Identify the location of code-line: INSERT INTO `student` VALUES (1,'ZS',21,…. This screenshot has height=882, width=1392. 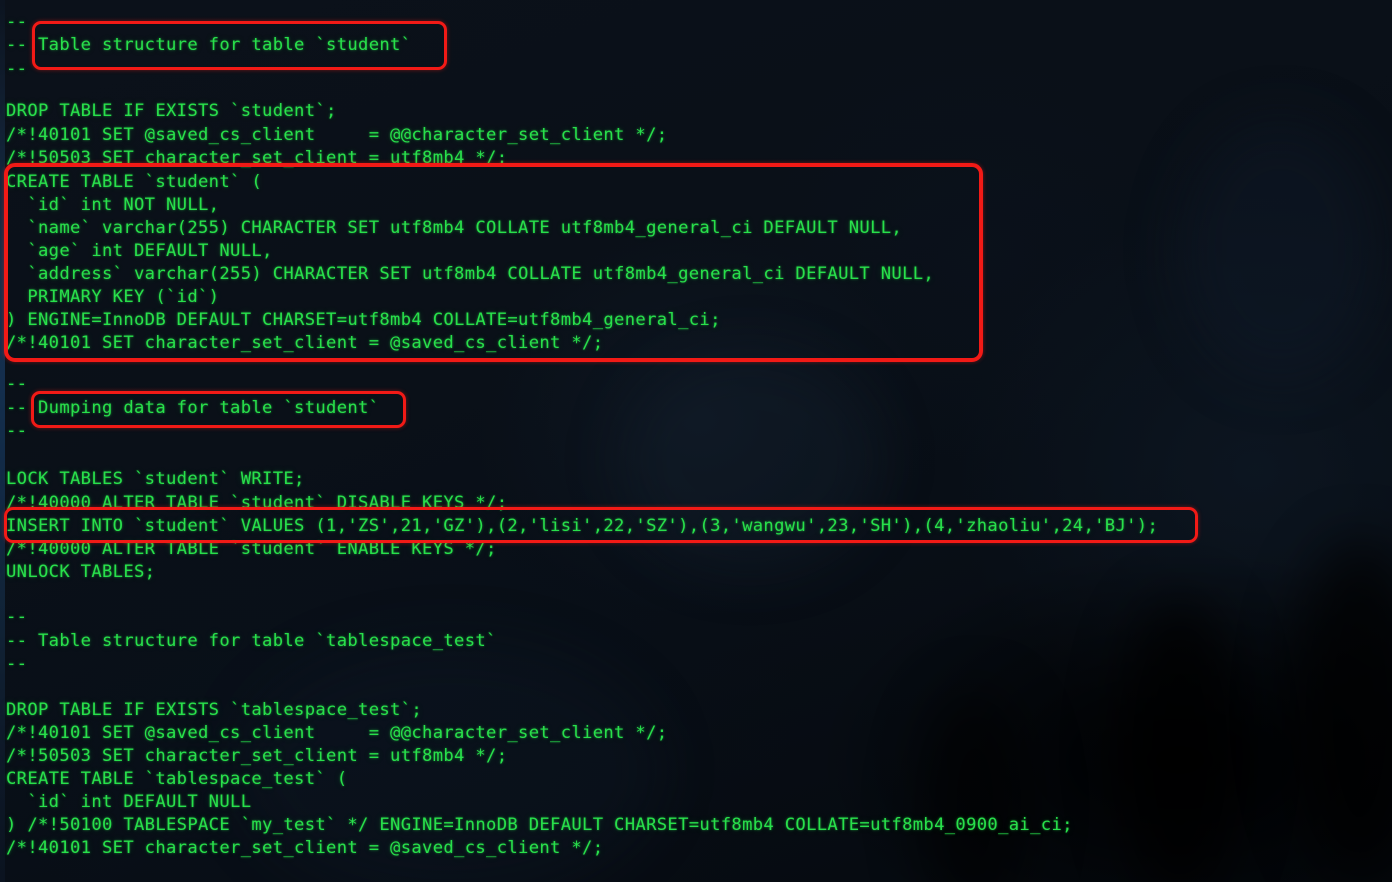
(582, 526).